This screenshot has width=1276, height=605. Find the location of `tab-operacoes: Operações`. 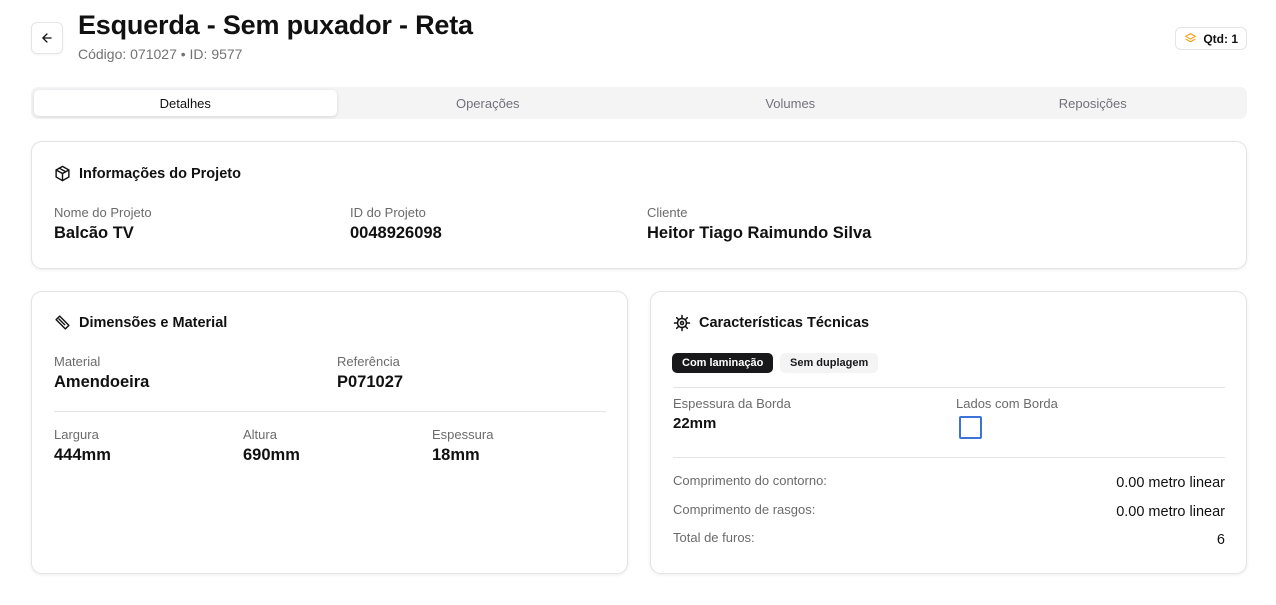

tab-operacoes: Operações is located at coordinates (488, 103).